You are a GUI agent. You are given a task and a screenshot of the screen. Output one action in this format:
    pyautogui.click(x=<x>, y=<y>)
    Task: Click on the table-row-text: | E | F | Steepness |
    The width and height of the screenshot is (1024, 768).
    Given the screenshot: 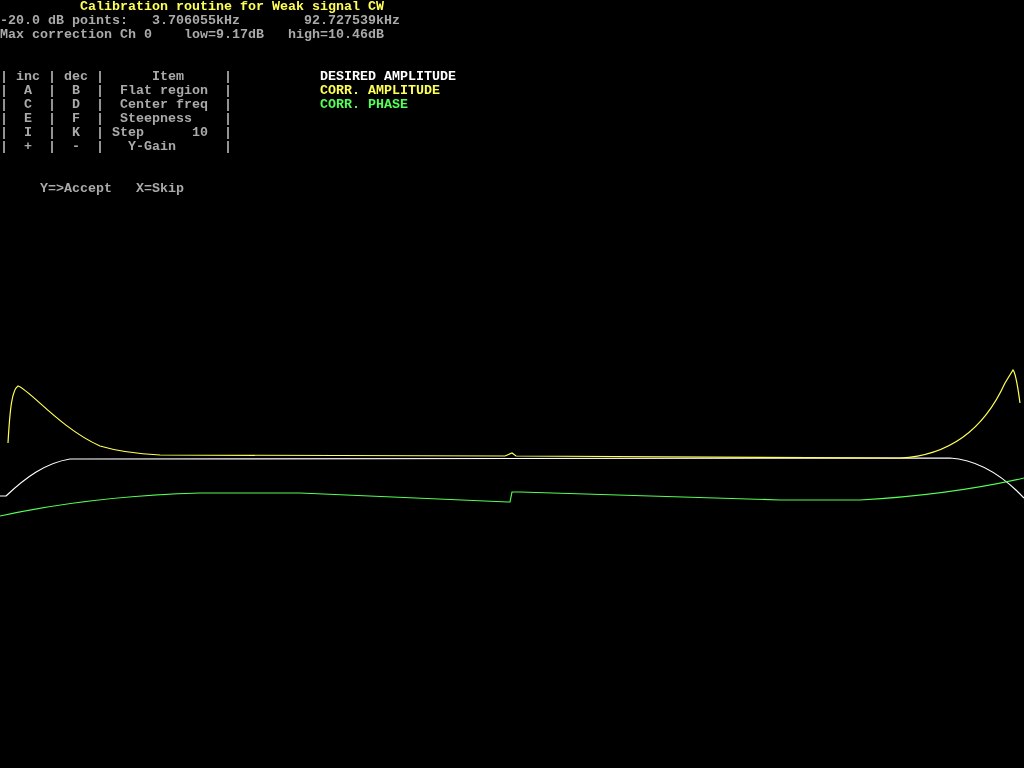 What is the action you would take?
    pyautogui.click(x=116, y=119)
    